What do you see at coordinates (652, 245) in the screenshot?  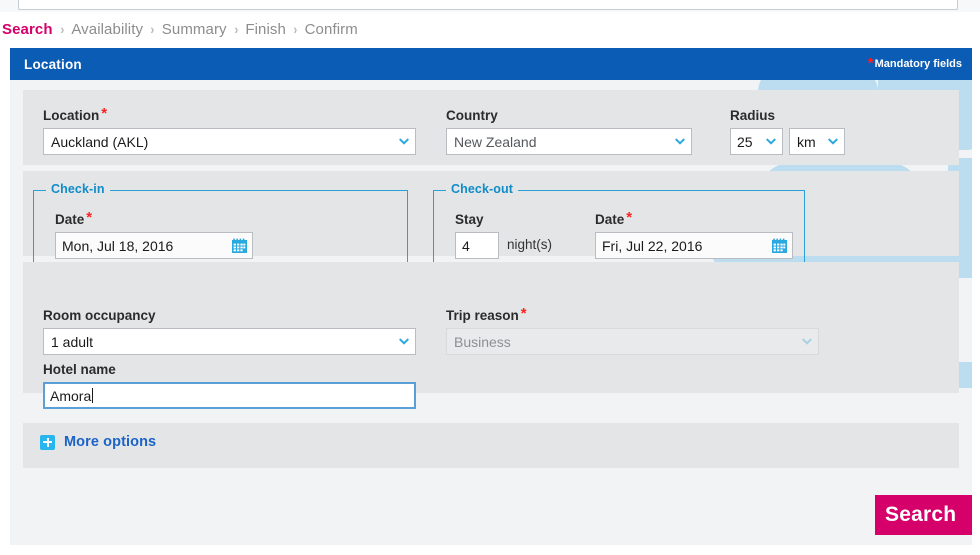 I see `checkout-date-value: Fri, Jul 22, 2016` at bounding box center [652, 245].